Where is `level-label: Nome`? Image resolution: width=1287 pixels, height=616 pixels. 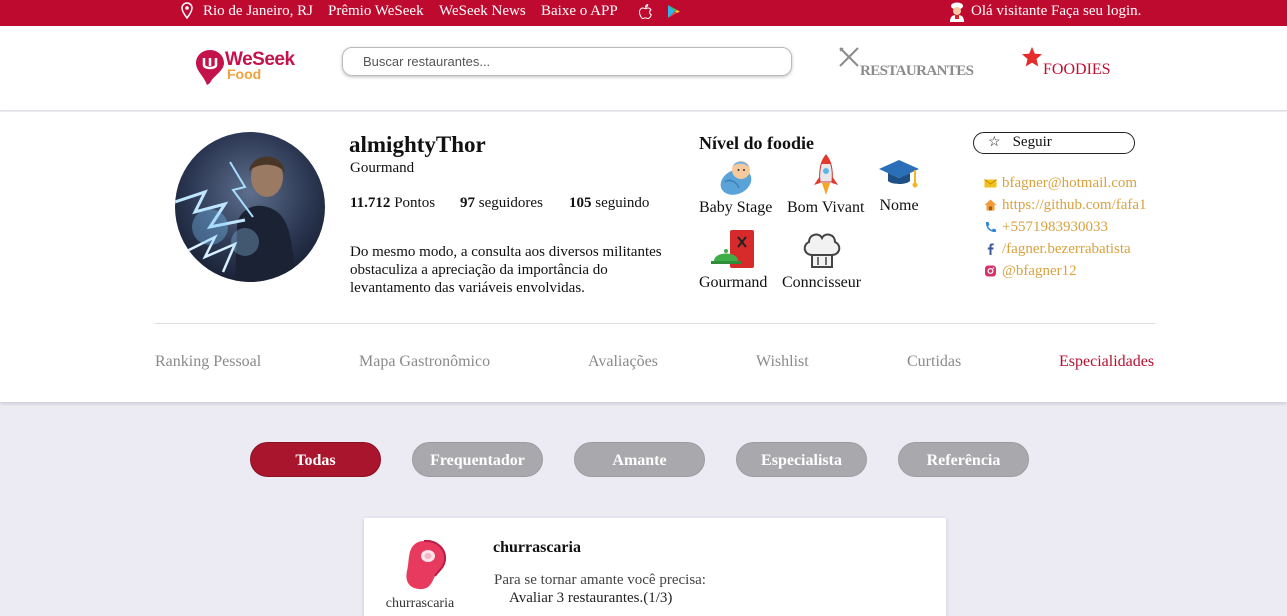
level-label: Nome is located at coordinates (899, 205).